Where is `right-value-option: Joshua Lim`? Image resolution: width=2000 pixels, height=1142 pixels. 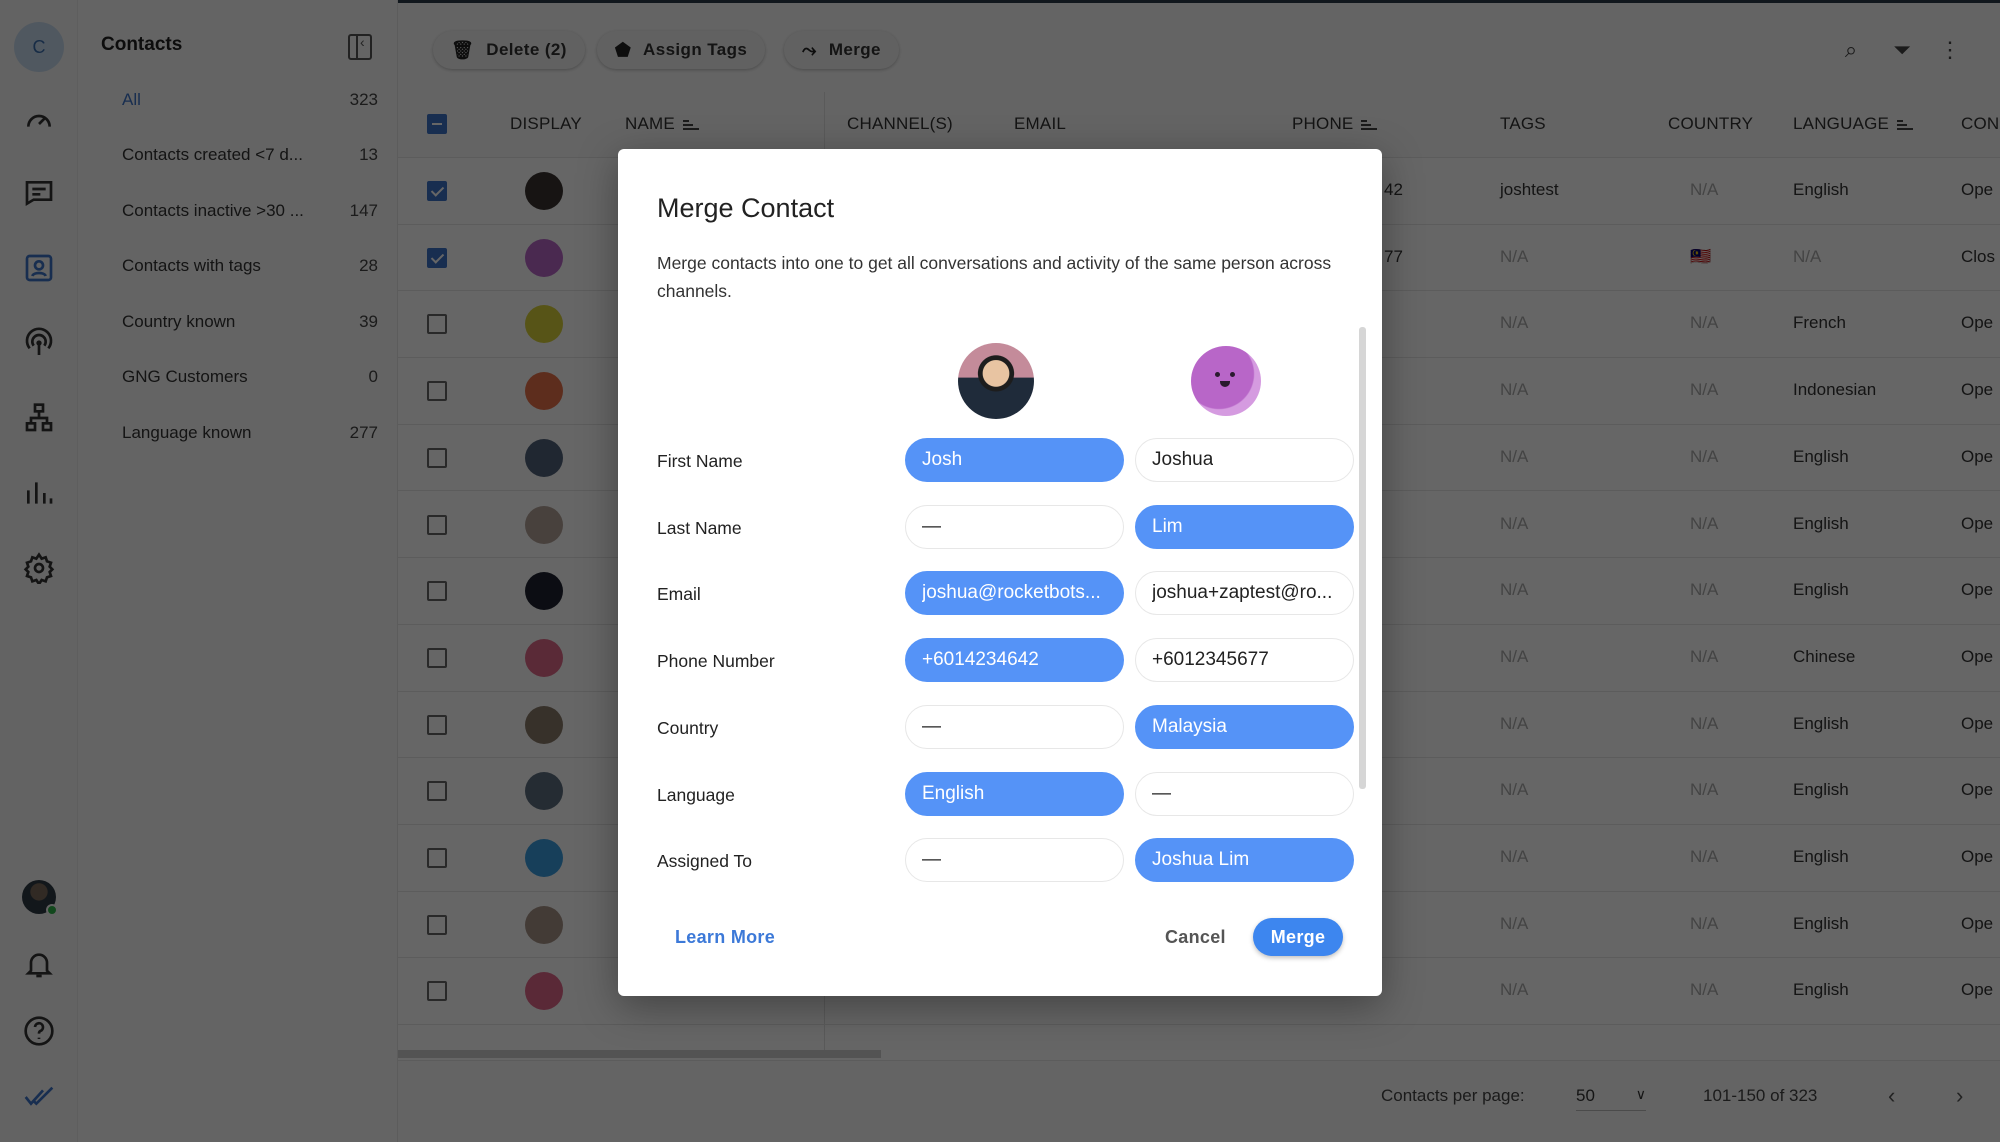
right-value-option: Joshua Lim is located at coordinates (1244, 860).